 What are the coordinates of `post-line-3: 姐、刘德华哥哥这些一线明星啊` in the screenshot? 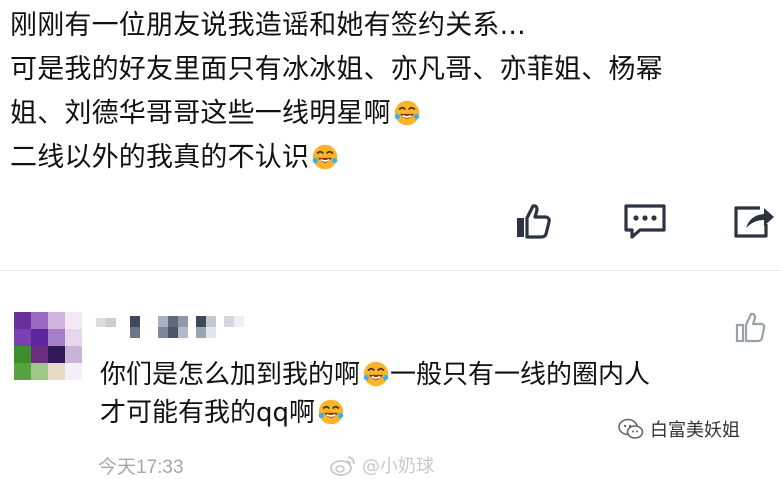 It's located at (390, 114).